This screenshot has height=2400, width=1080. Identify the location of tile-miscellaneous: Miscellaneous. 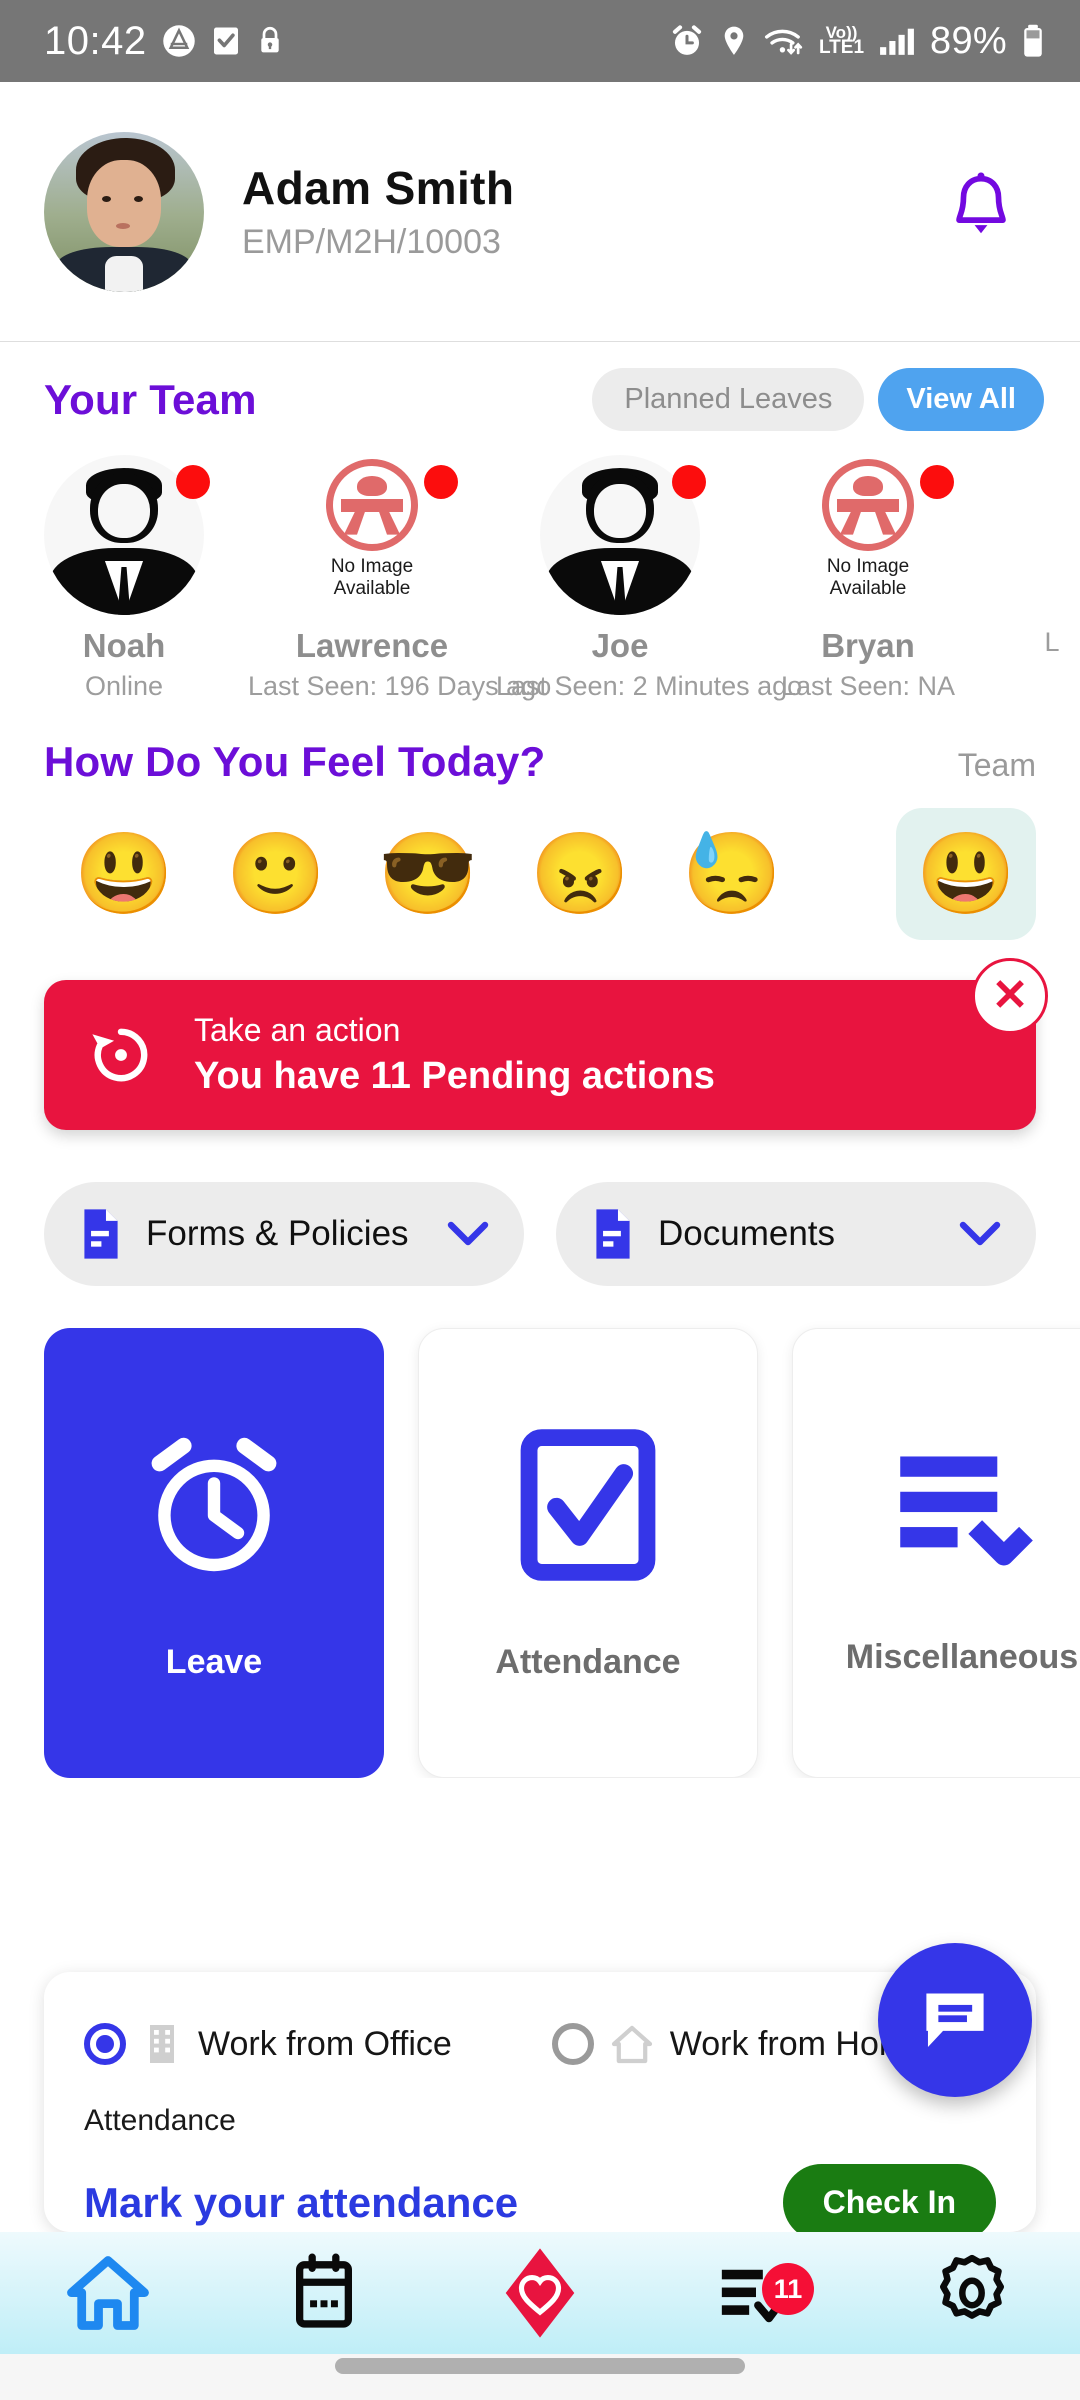
(936, 1553).